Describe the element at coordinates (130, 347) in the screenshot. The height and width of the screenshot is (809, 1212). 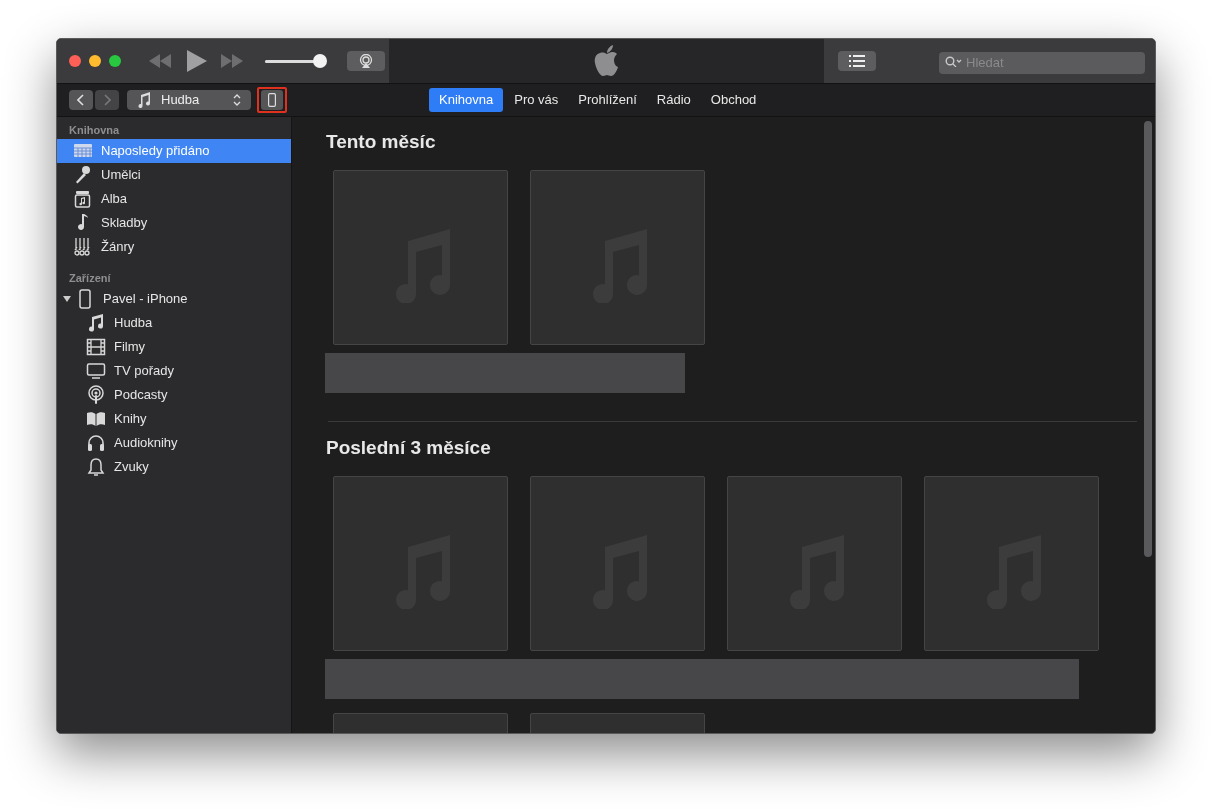
I see `sidebar-label: Filmy` at that location.